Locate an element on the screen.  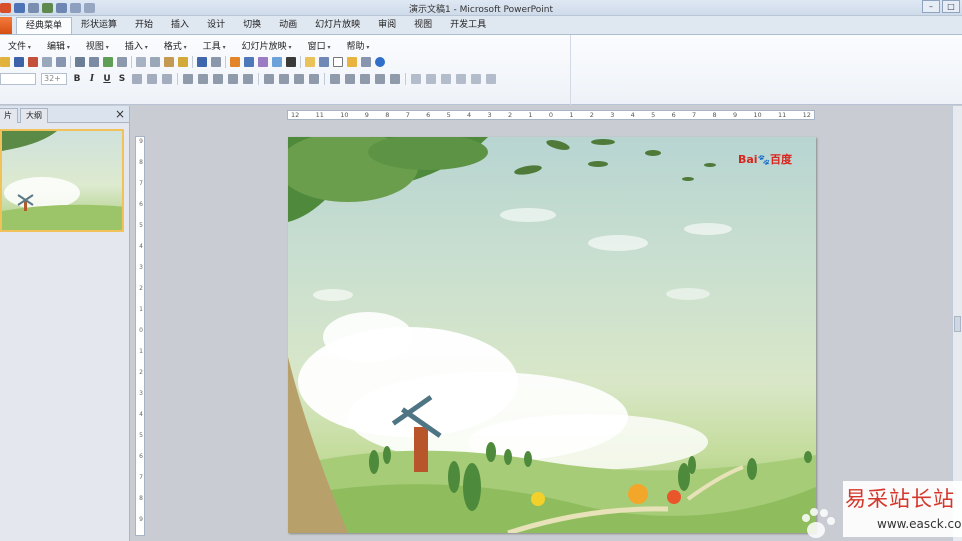
menu-edit: 编辑 is located at coordinates (58, 45).